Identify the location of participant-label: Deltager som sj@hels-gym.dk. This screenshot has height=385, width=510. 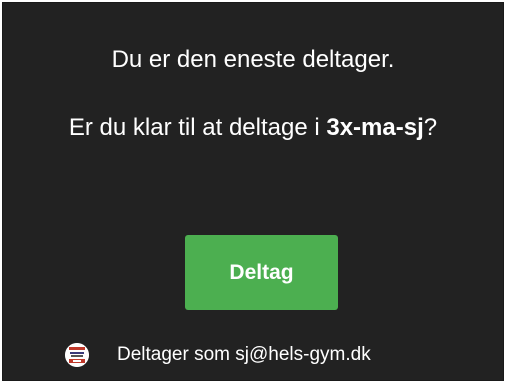
(244, 354).